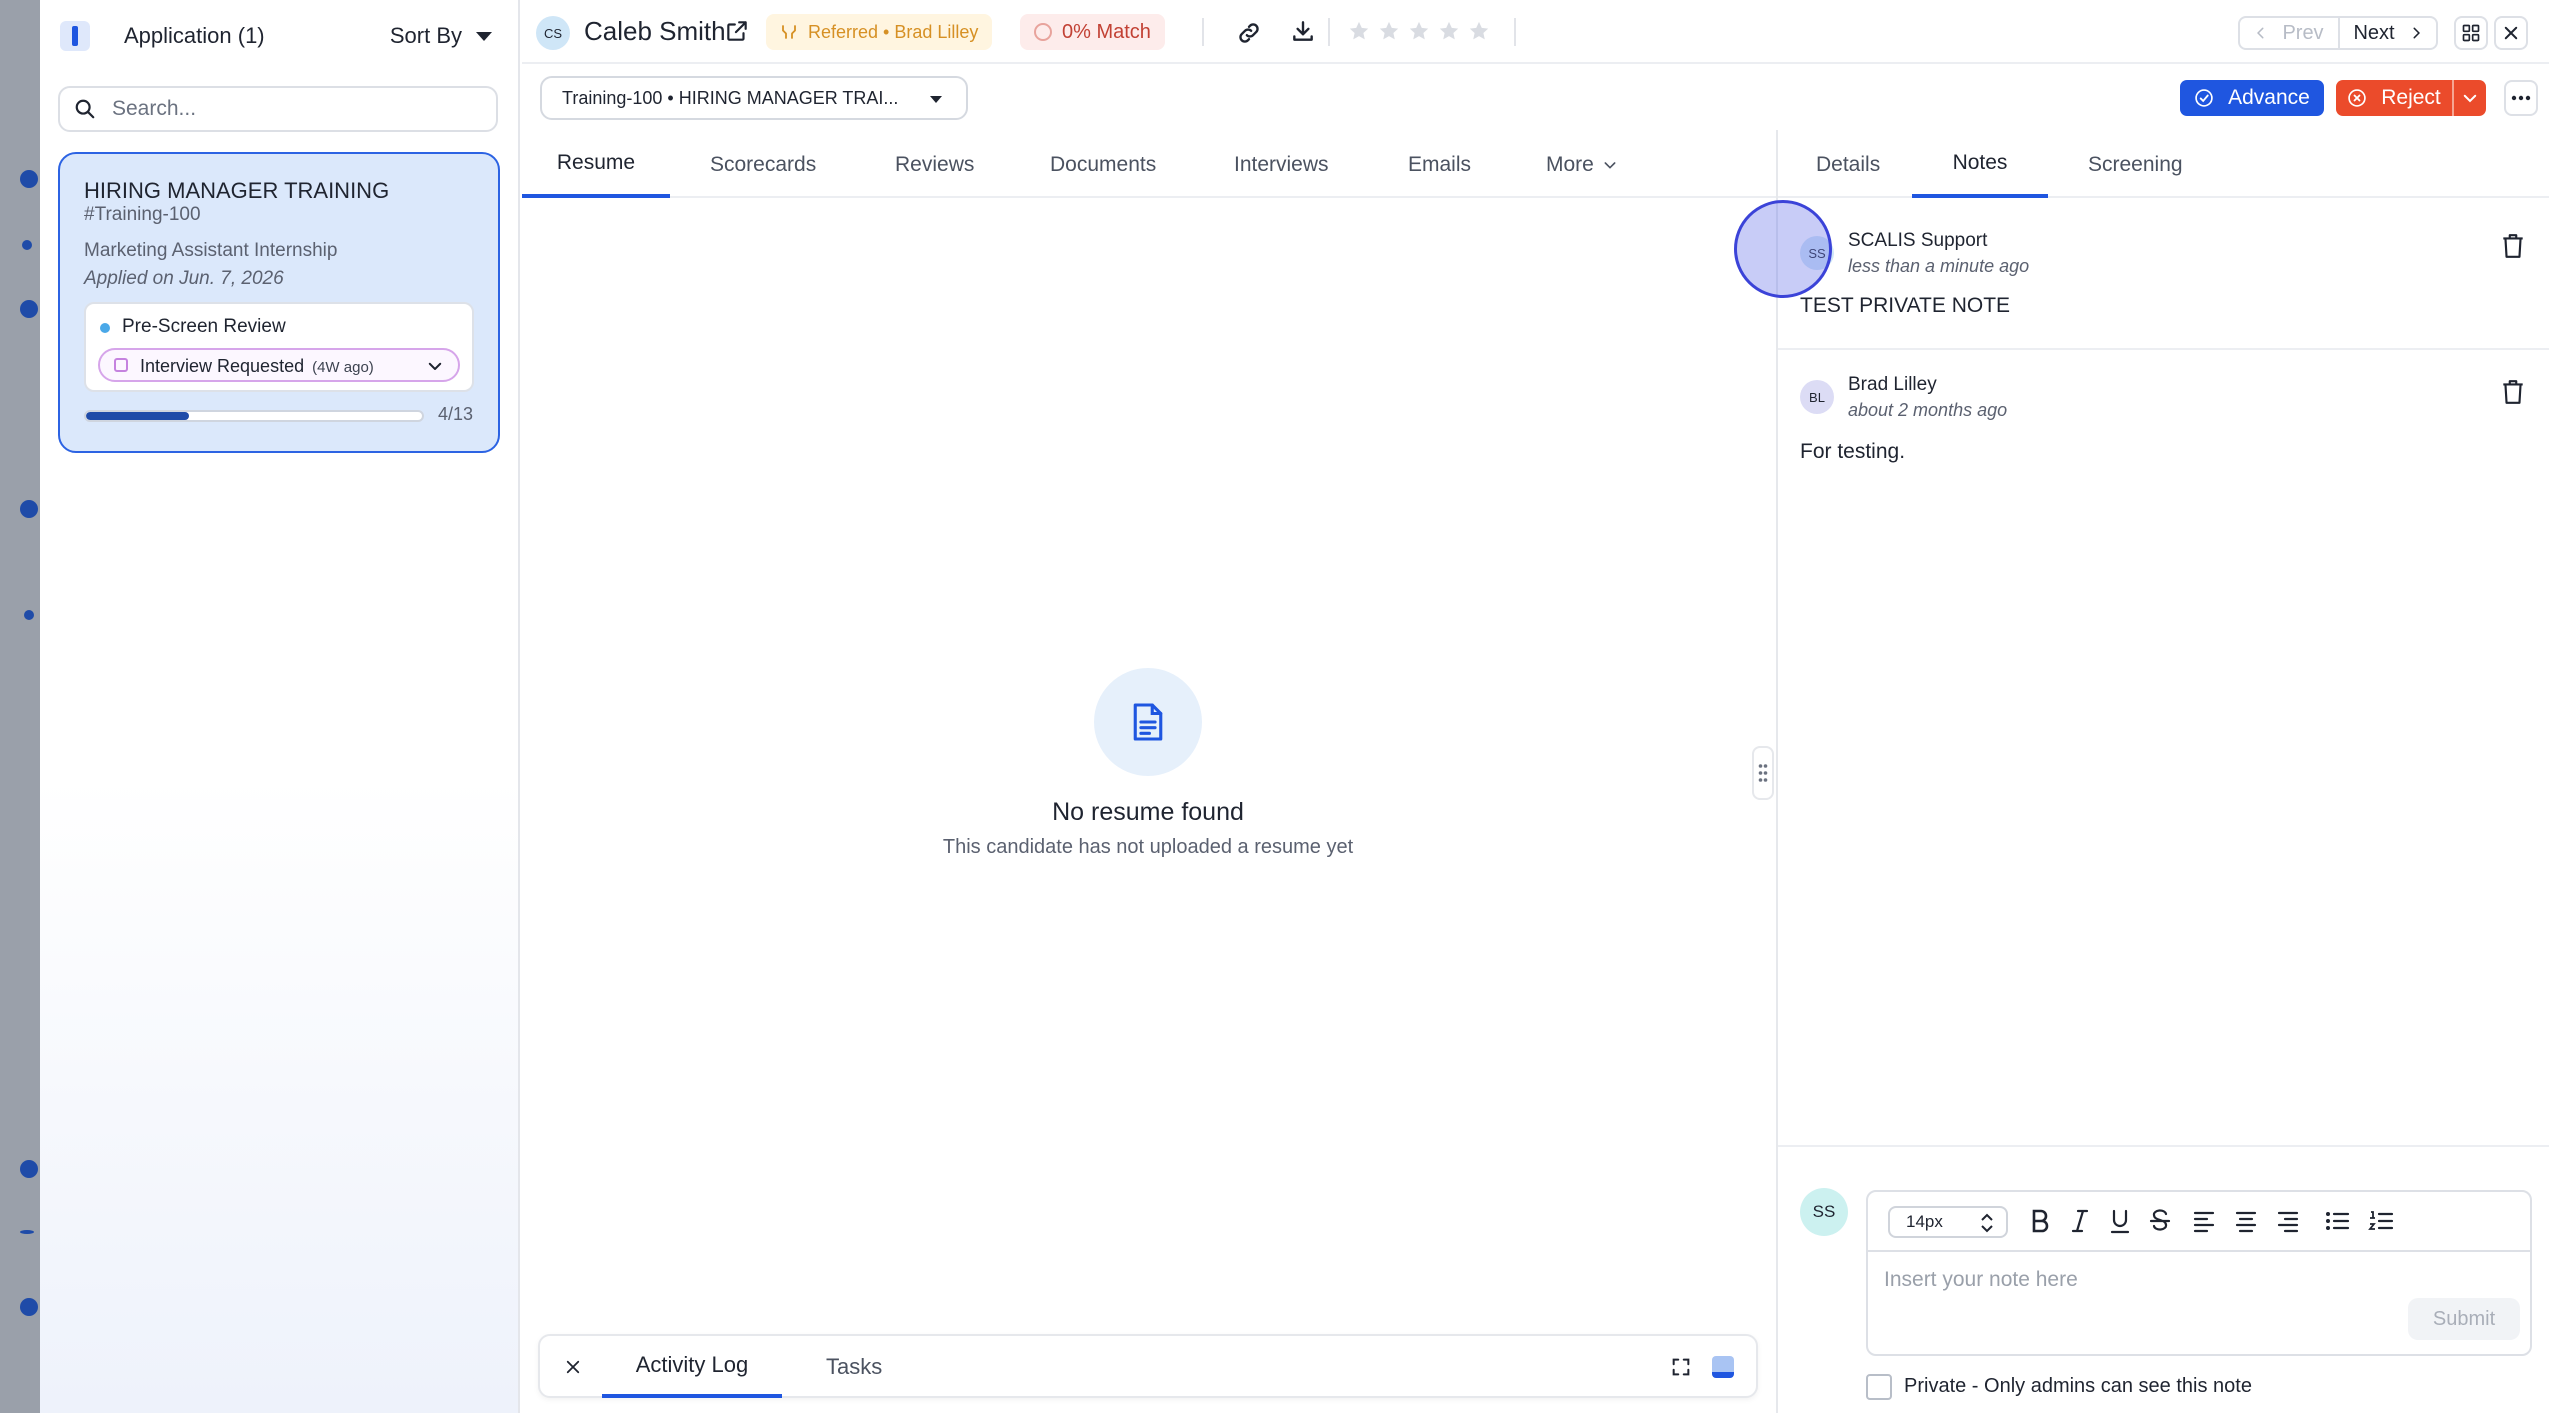 This screenshot has width=2549, height=1413. I want to click on italic-icon, so click(2080, 1221).